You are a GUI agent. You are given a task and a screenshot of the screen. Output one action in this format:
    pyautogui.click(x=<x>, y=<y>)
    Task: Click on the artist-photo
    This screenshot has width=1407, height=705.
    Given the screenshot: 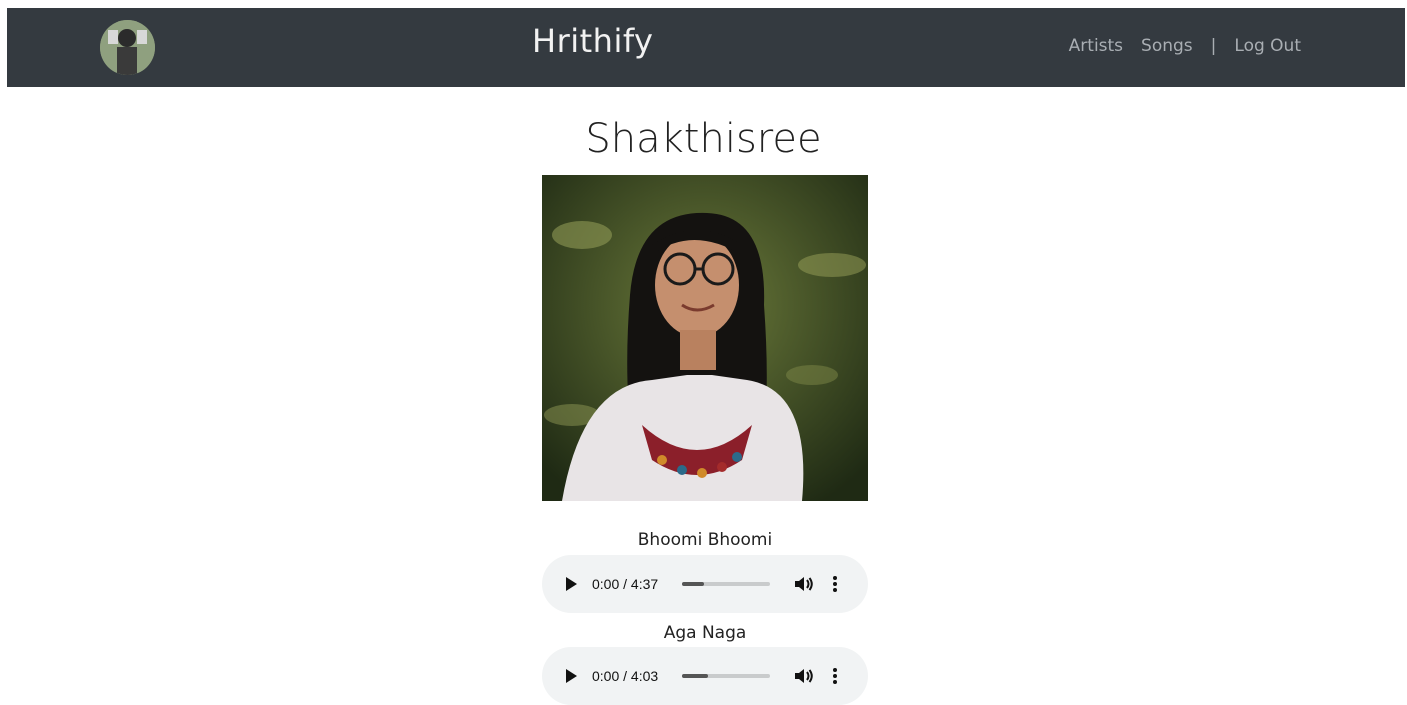 What is the action you would take?
    pyautogui.click(x=705, y=338)
    